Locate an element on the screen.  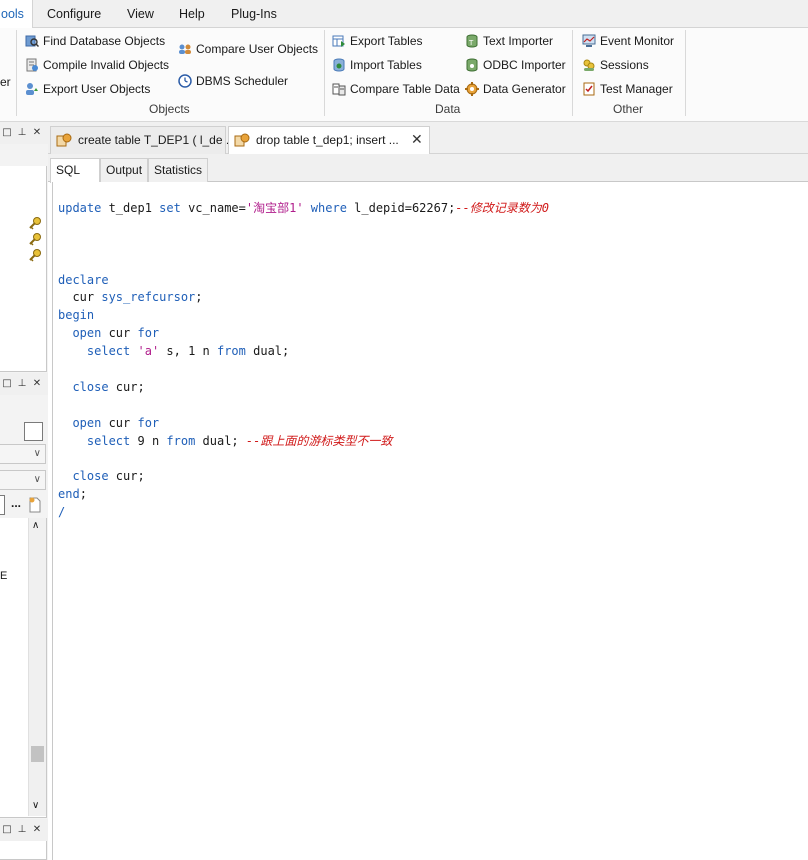
new-file-icon is located at coordinates (35, 505).